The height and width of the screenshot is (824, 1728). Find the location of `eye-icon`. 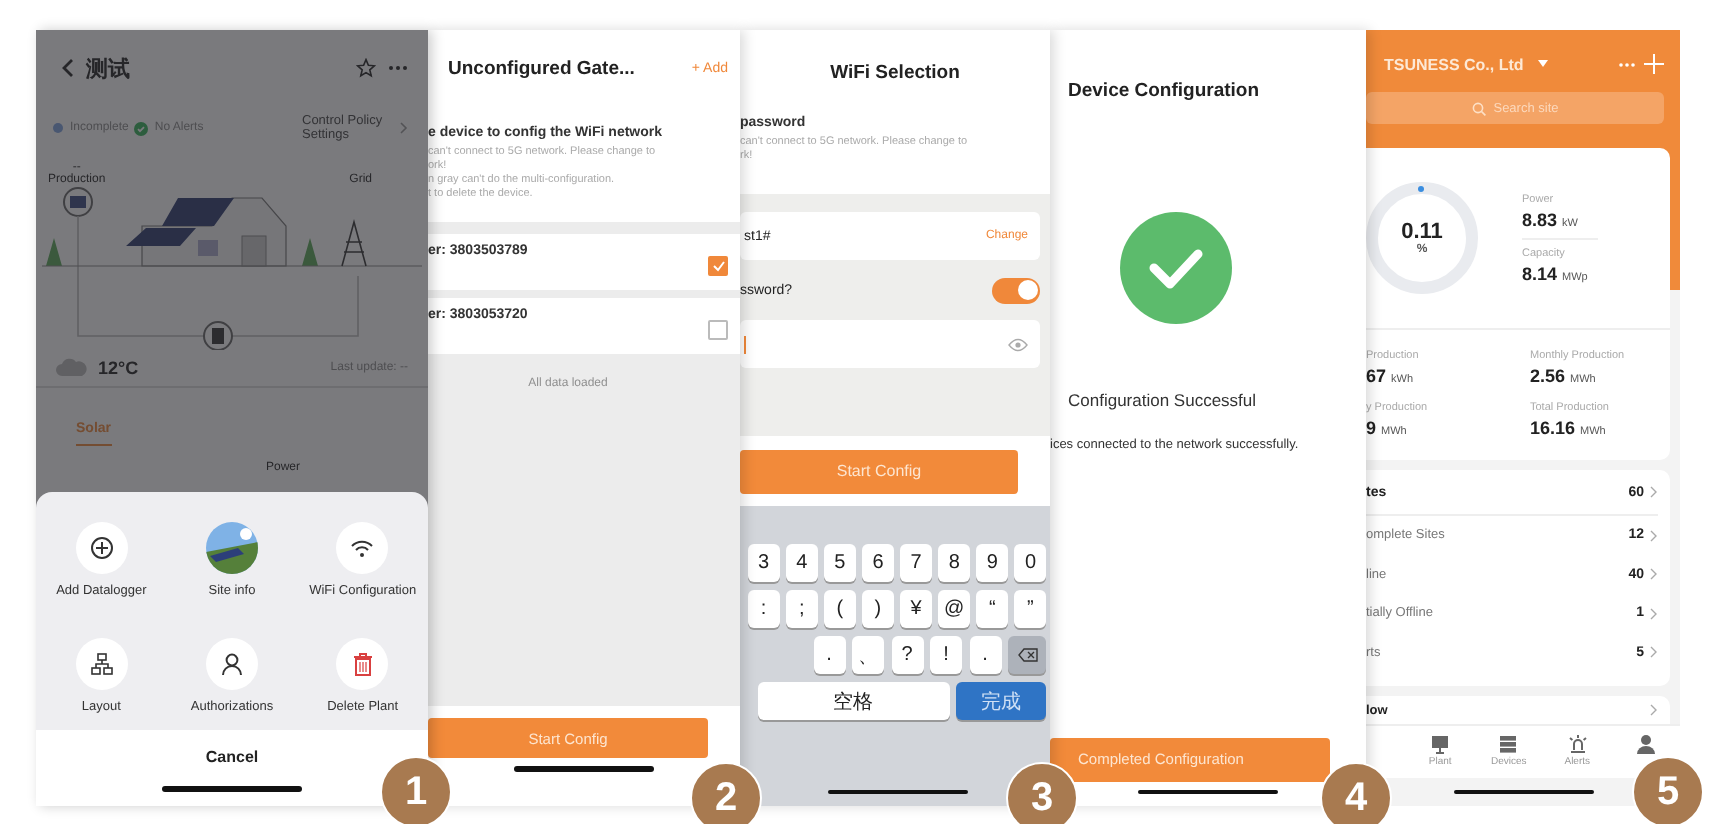

eye-icon is located at coordinates (1018, 344).